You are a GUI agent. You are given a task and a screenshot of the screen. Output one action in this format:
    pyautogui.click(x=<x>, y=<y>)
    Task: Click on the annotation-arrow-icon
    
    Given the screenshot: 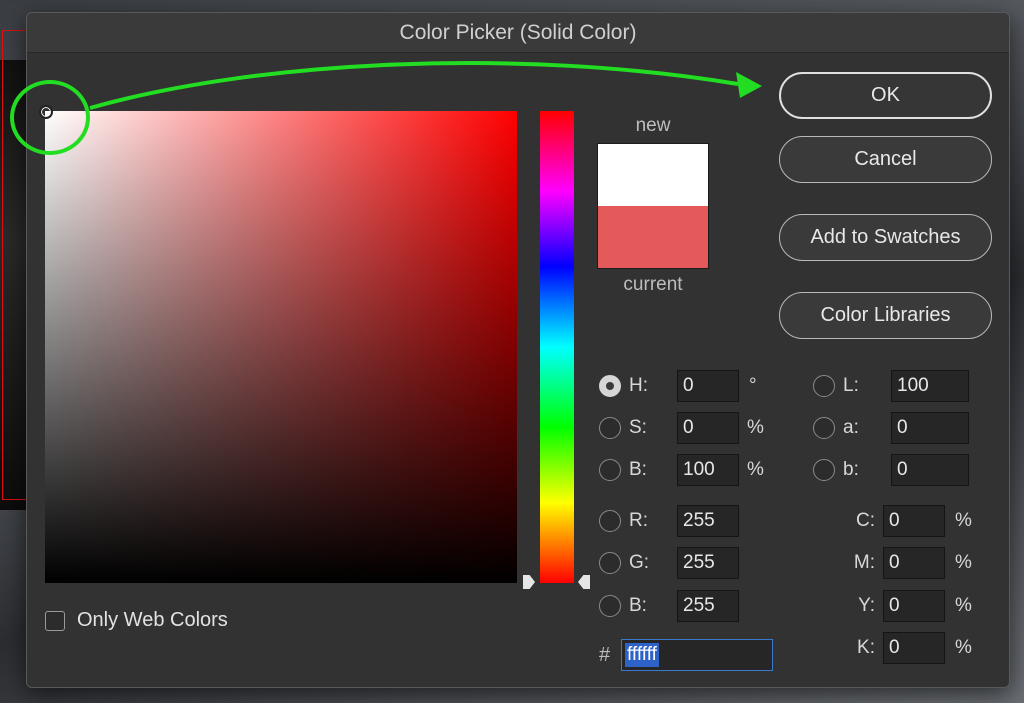 What is the action you would take?
    pyautogui.click(x=425, y=85)
    